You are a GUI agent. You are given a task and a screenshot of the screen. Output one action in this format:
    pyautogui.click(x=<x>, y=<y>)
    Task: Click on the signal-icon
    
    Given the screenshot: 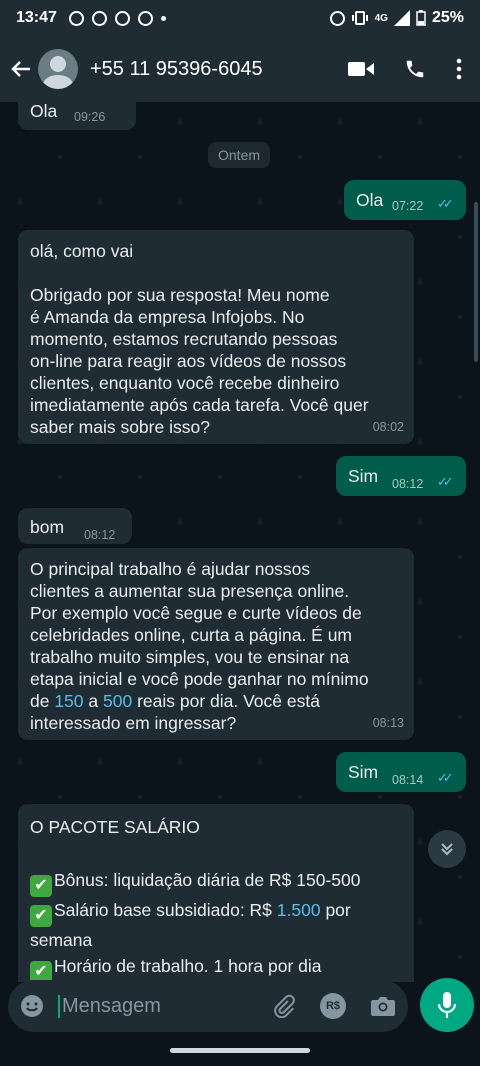 What is the action you would take?
    pyautogui.click(x=401, y=18)
    